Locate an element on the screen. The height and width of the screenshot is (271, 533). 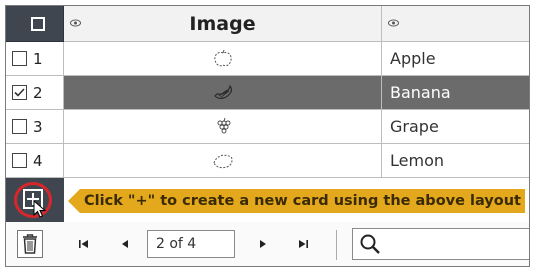
row-select-cell: 4 is located at coordinates (35, 161).